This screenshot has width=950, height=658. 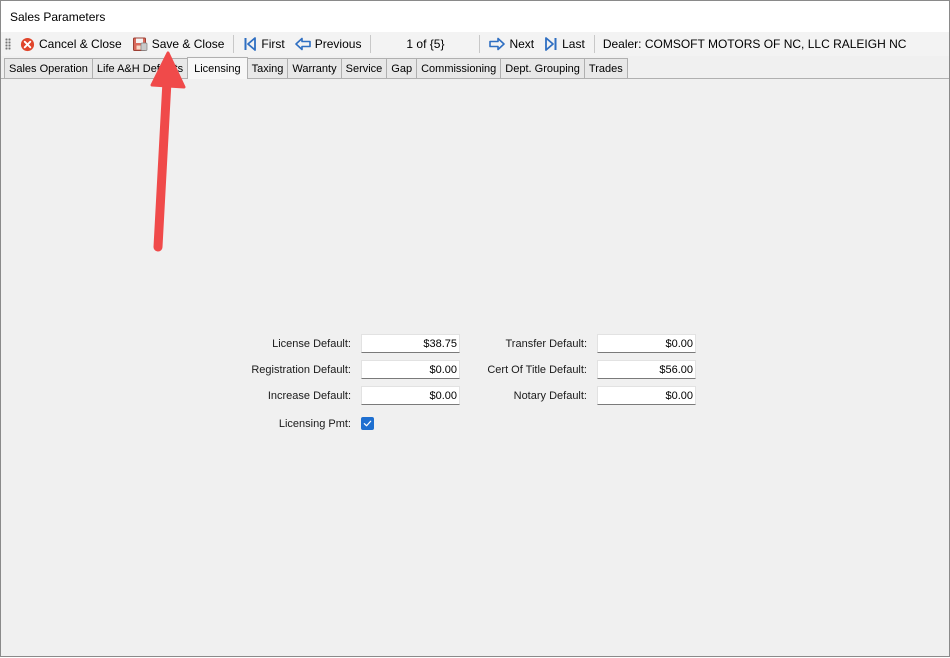 I want to click on notary-default-field, so click(x=646, y=395).